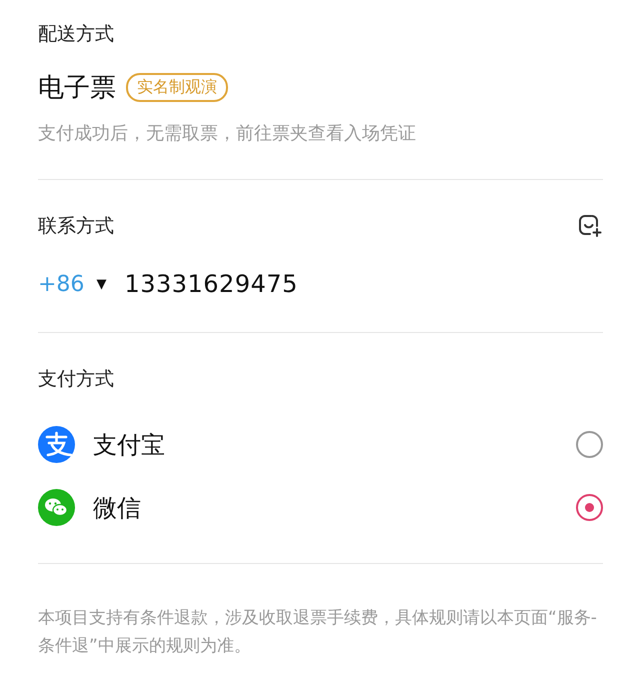  What do you see at coordinates (76, 34) in the screenshot?
I see `section-title: 配送方式` at bounding box center [76, 34].